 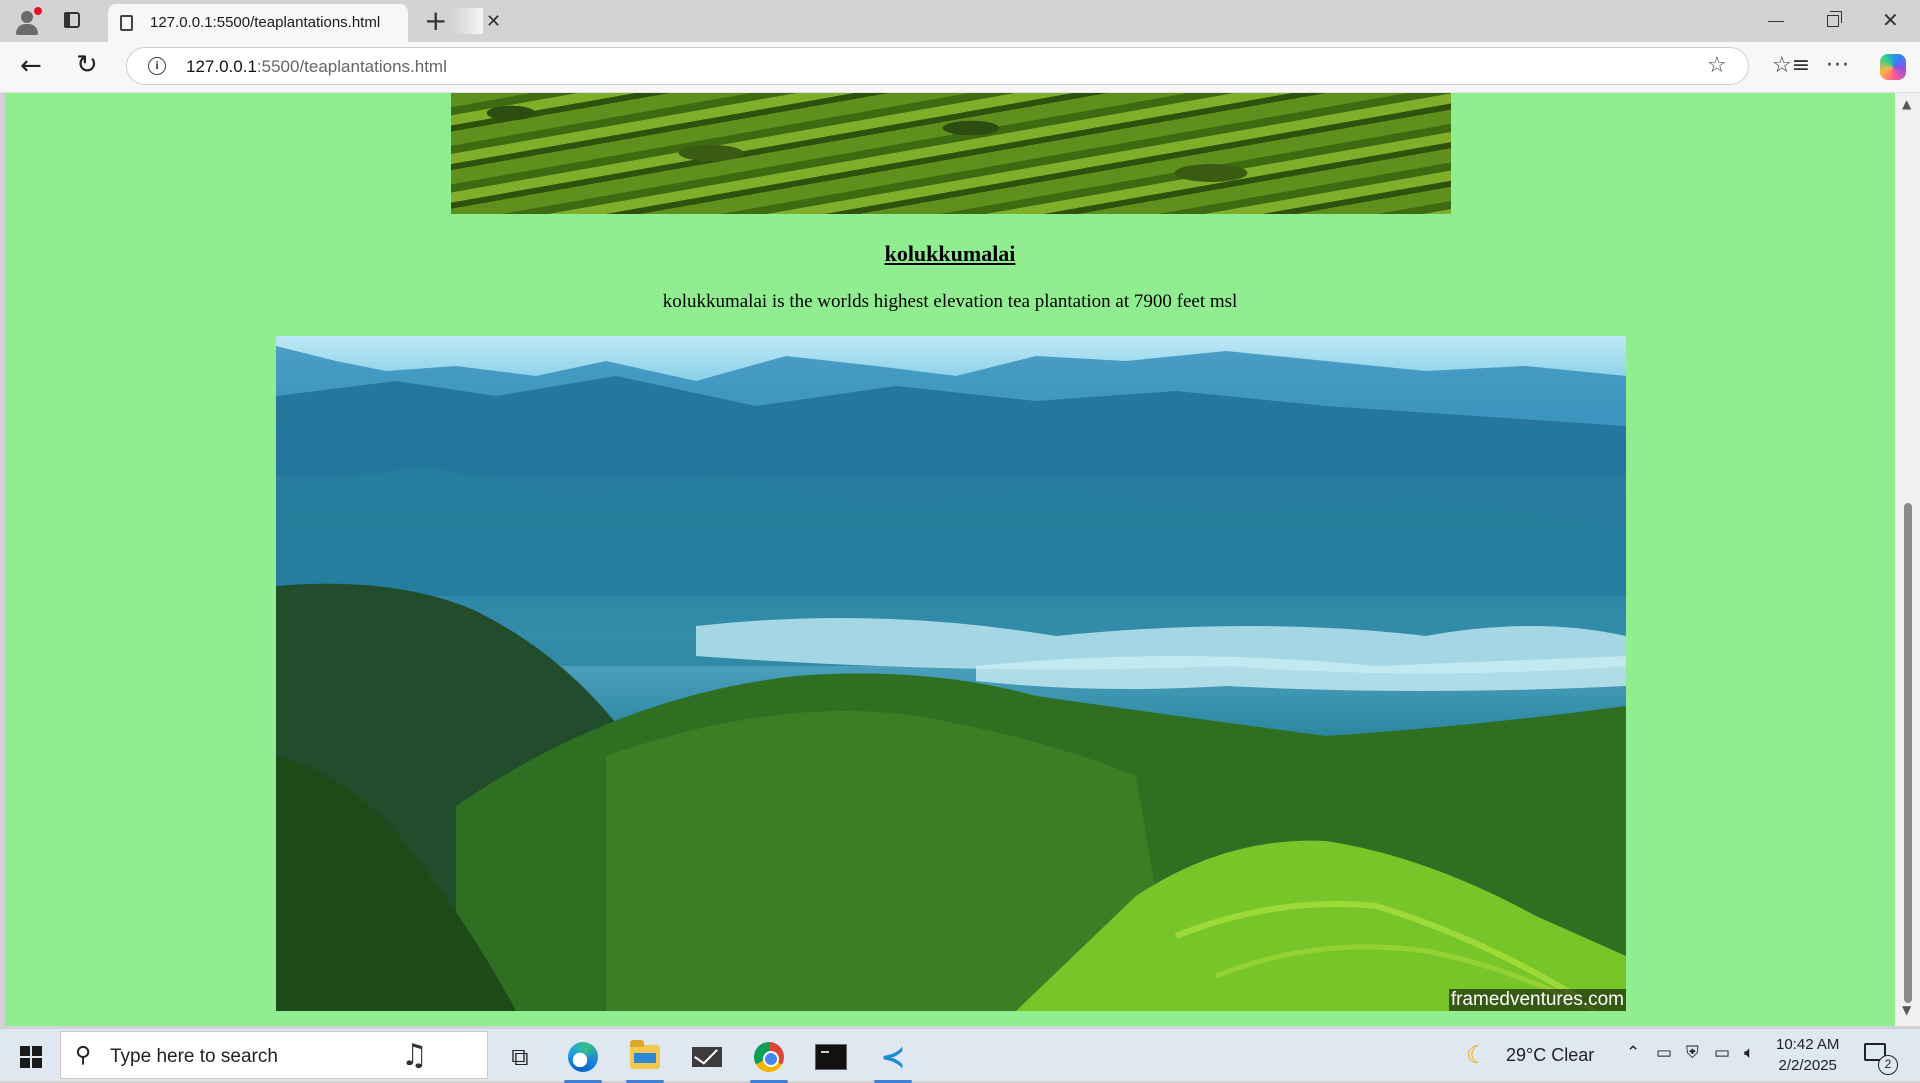 What do you see at coordinates (1807, 1065) in the screenshot?
I see `clock-date: 2/2/2025` at bounding box center [1807, 1065].